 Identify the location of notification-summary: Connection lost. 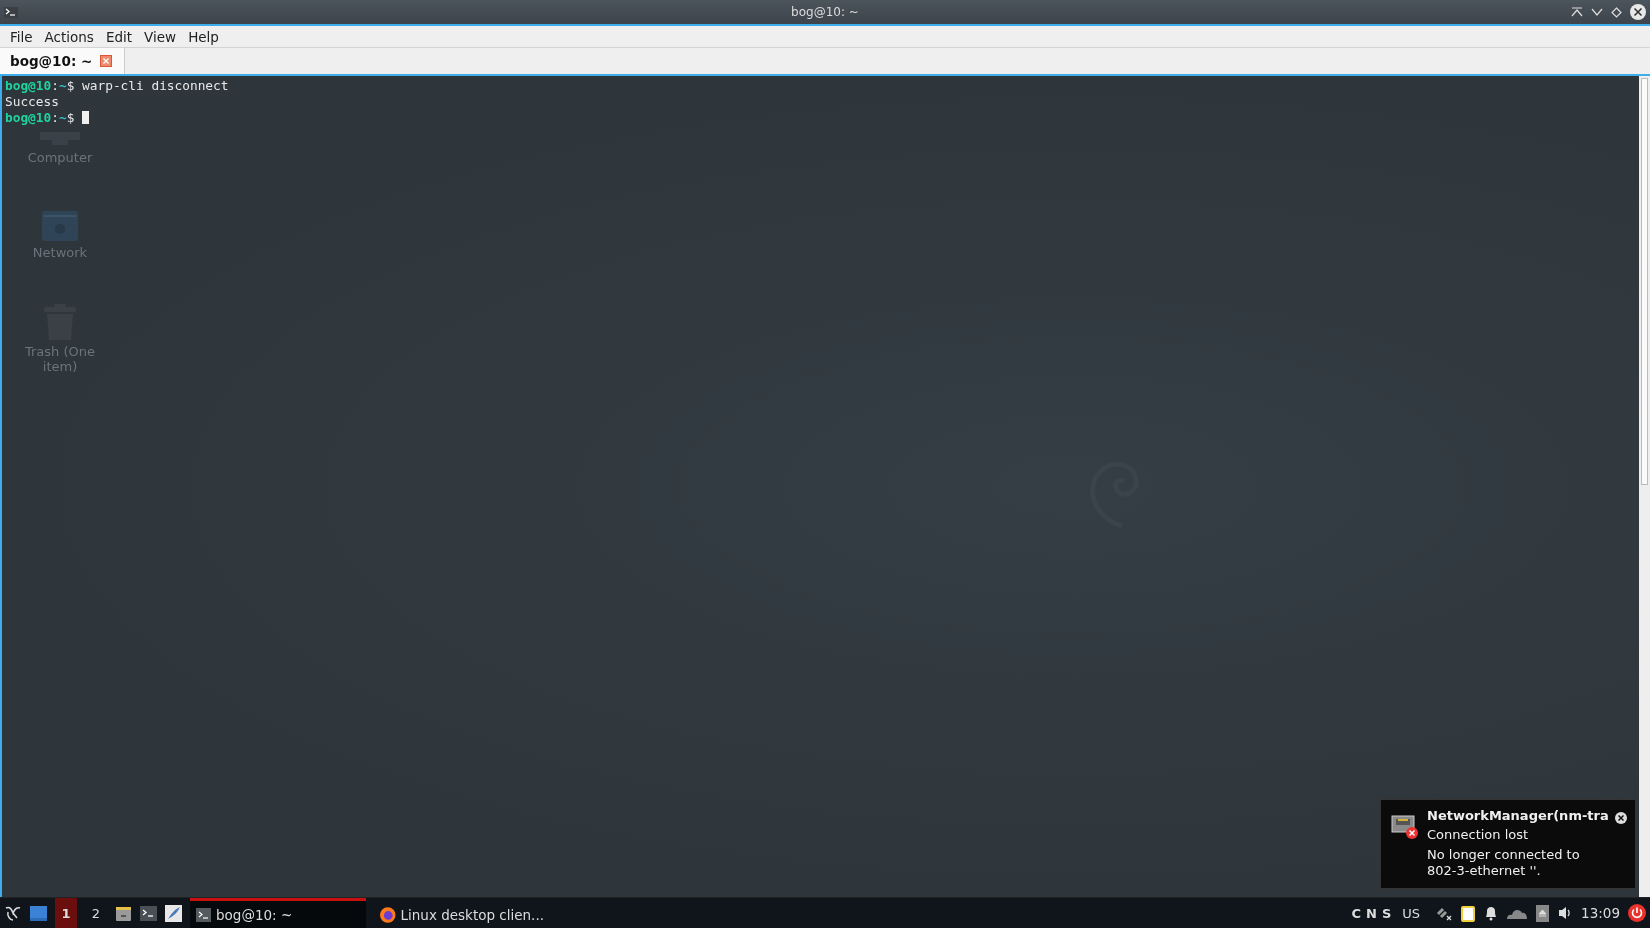
(1478, 835).